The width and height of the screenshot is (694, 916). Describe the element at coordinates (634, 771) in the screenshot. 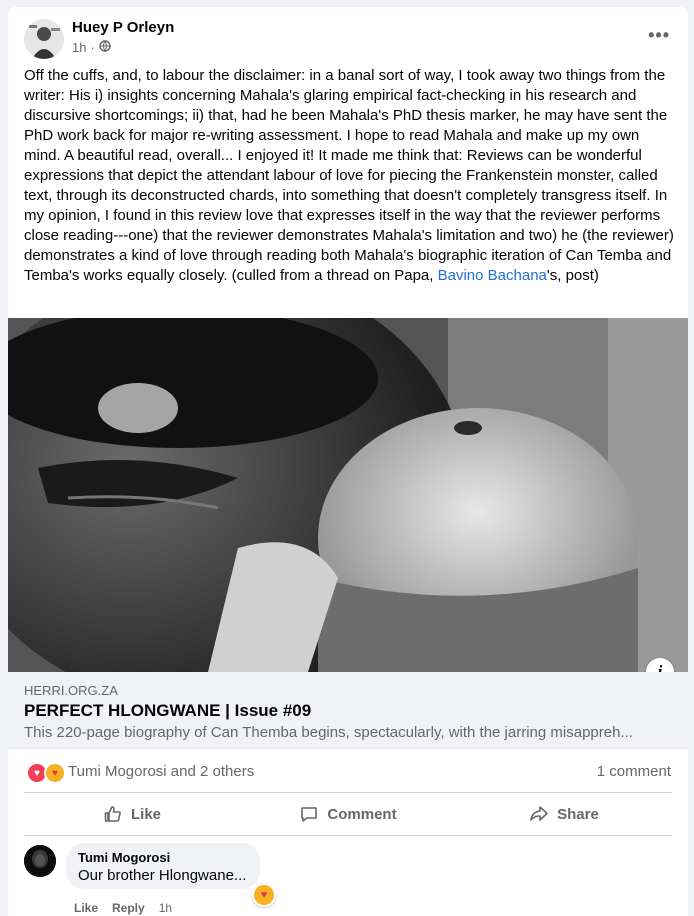

I see `comment-count: 1 comment` at that location.